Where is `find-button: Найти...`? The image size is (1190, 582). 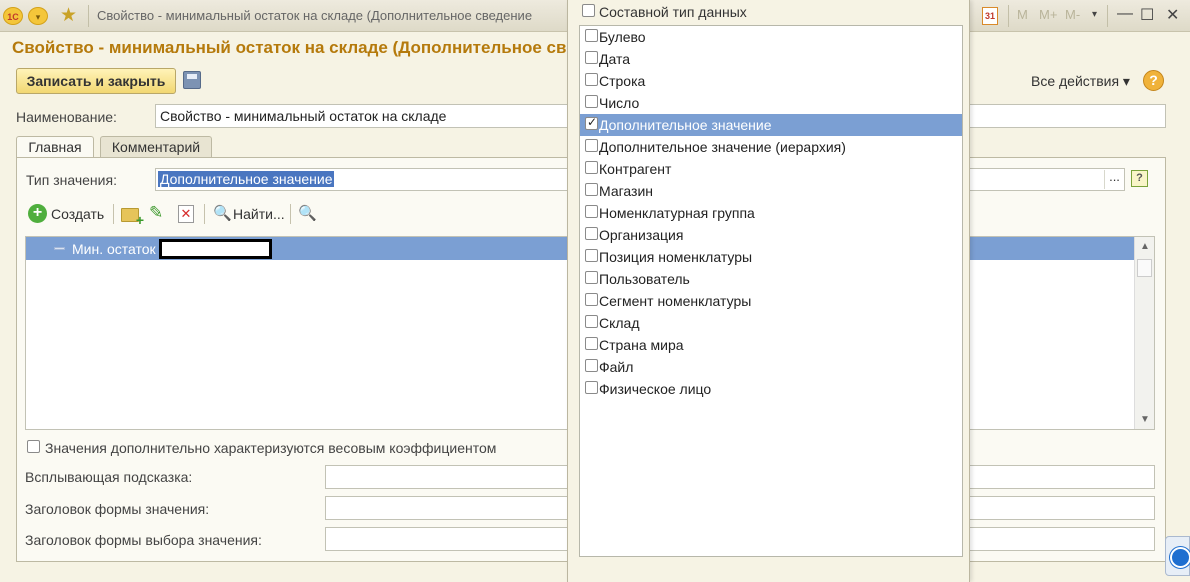 find-button: Найти... is located at coordinates (259, 214).